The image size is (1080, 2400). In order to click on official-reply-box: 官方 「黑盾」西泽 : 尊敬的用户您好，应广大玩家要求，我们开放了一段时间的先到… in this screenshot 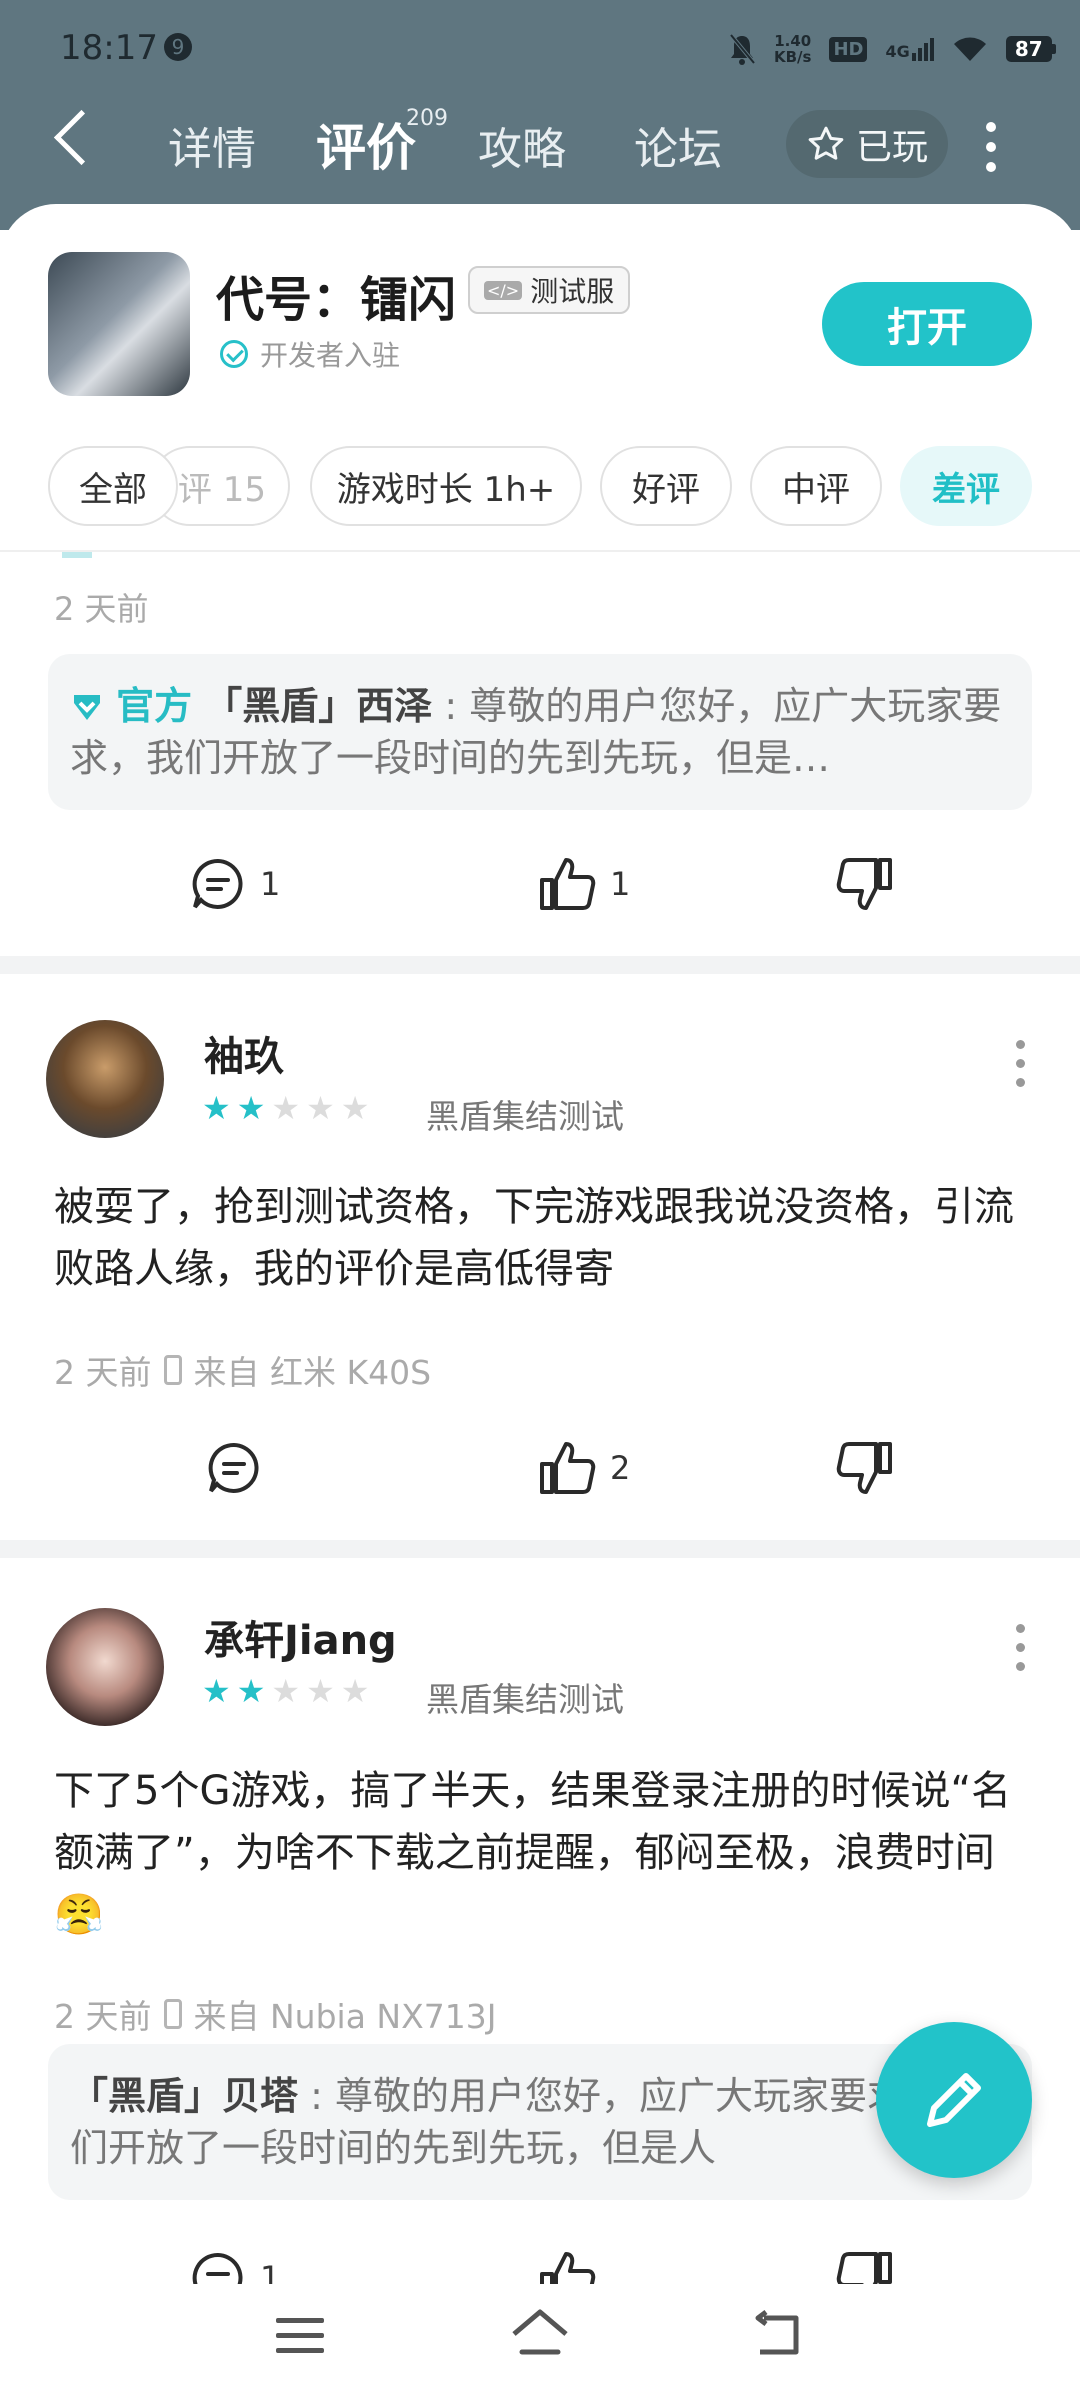, I will do `click(540, 732)`.